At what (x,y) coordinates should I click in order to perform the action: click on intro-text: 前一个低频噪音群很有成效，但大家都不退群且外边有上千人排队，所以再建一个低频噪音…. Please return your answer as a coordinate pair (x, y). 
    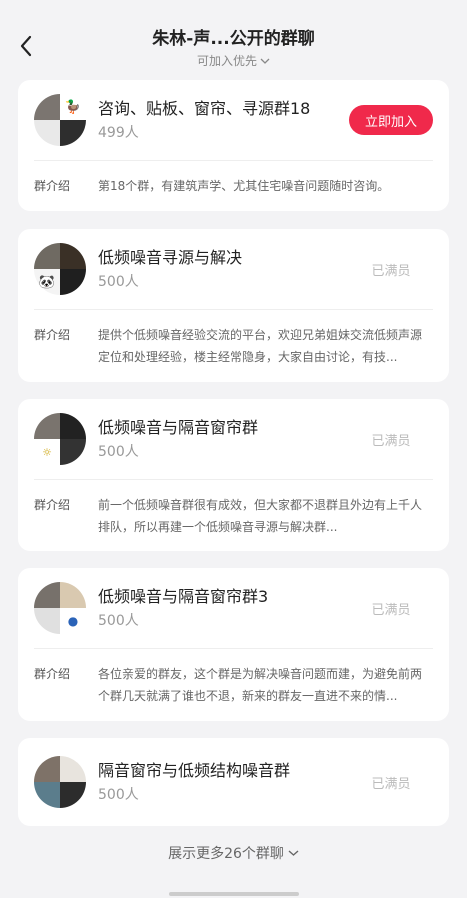
    Looking at the image, I should click on (260, 516).